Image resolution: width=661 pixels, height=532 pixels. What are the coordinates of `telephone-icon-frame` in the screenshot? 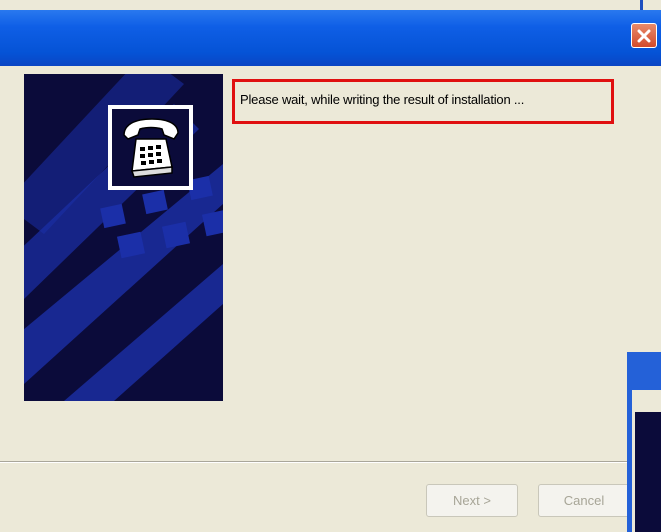 It's located at (150, 147).